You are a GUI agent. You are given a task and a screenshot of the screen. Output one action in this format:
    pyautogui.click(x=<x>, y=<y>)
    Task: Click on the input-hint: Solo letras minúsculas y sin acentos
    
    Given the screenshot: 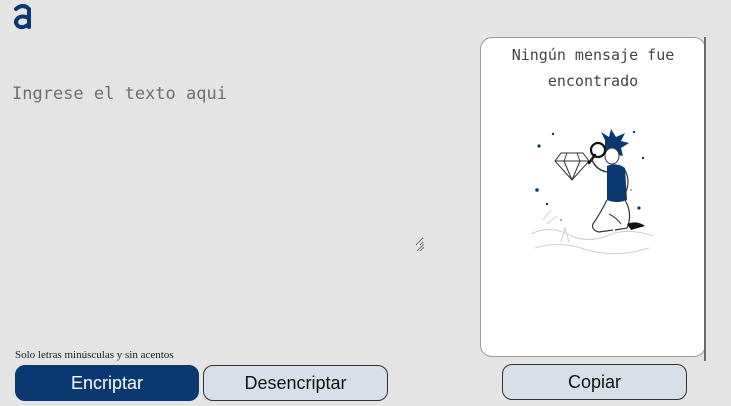 What is the action you would take?
    pyautogui.click(x=94, y=355)
    